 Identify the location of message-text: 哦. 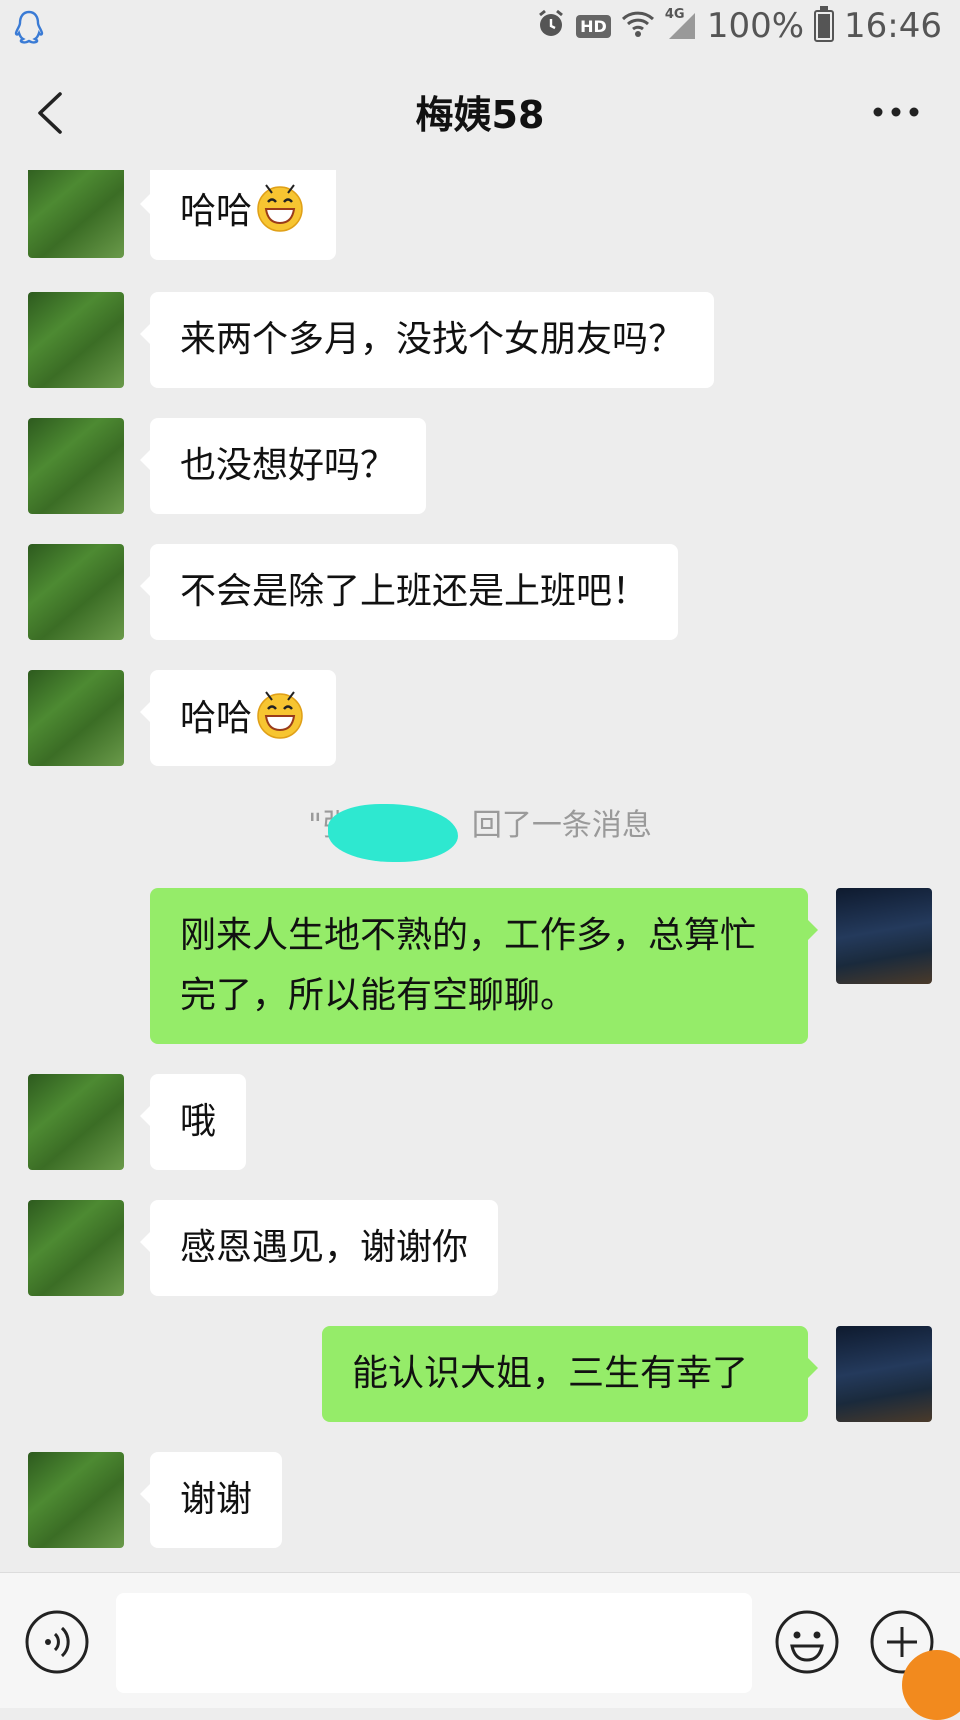
(198, 1121).